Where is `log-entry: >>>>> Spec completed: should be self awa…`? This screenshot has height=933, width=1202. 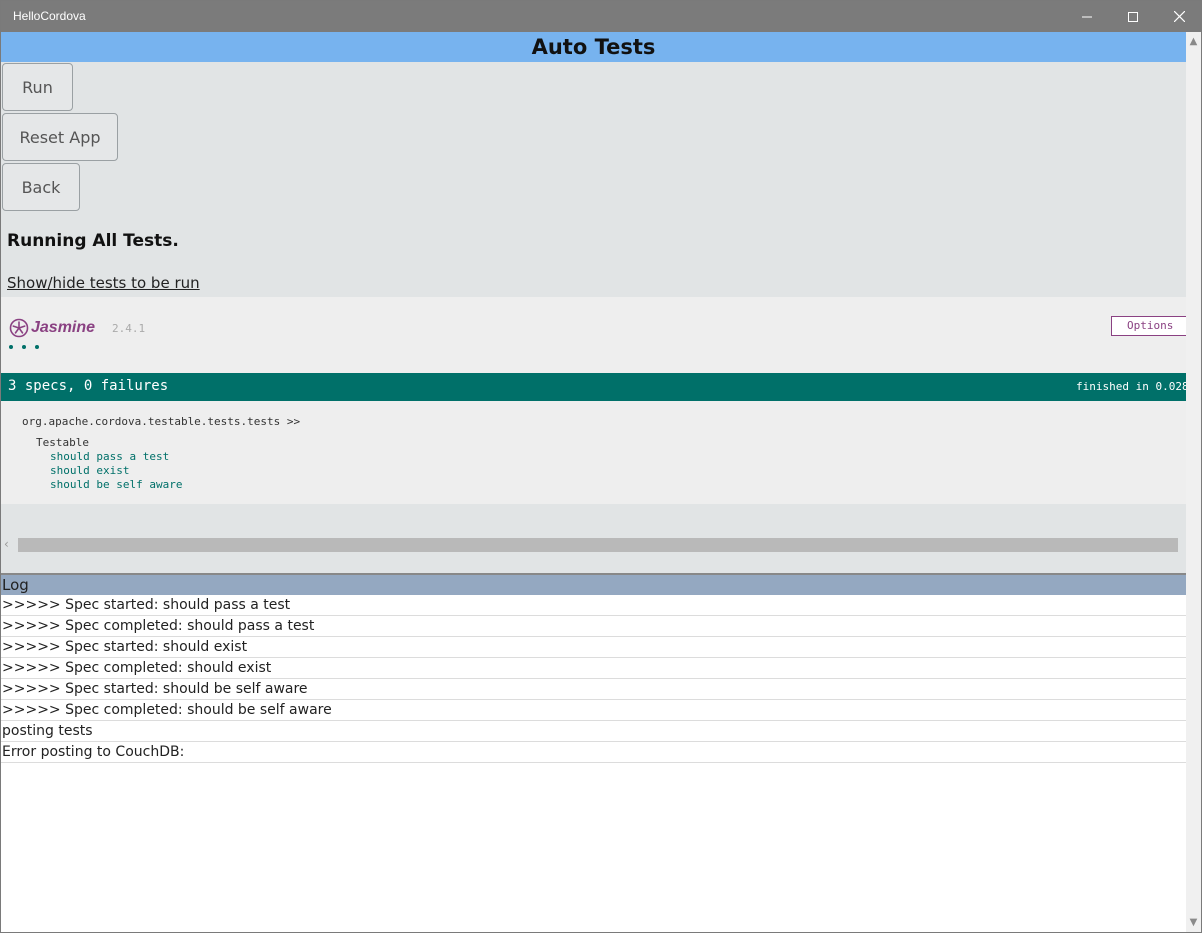 log-entry: >>>>> Spec completed: should be self awa… is located at coordinates (593, 710).